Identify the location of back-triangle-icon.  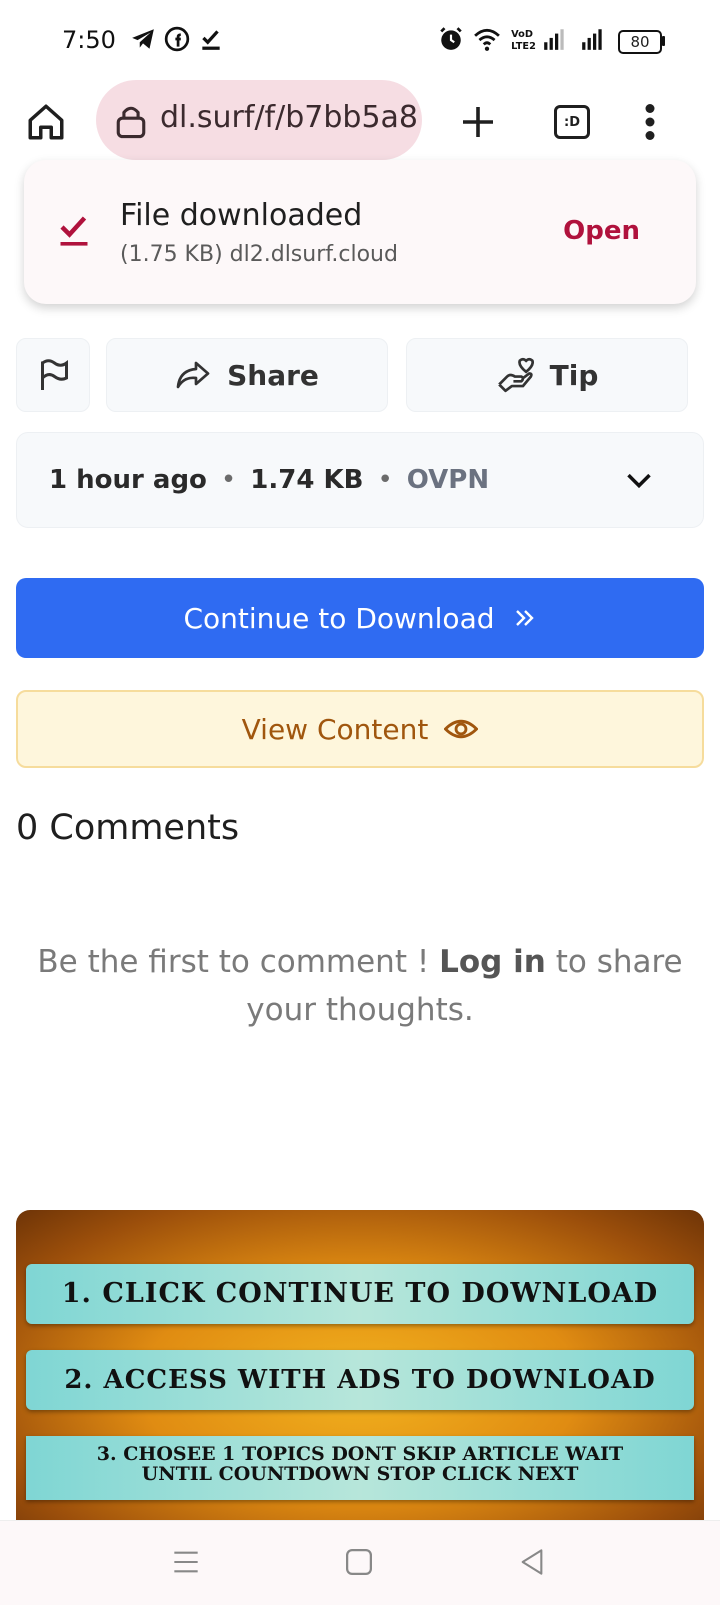
(532, 1562).